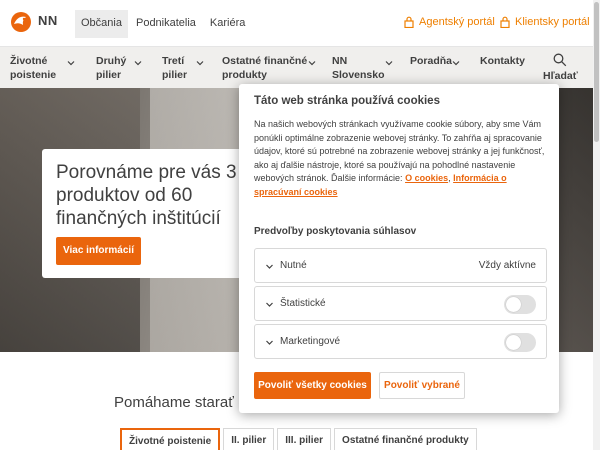  Describe the element at coordinates (312, 385) in the screenshot. I see `accept-all-cookies-button: Povoliť všetky cookies` at that location.